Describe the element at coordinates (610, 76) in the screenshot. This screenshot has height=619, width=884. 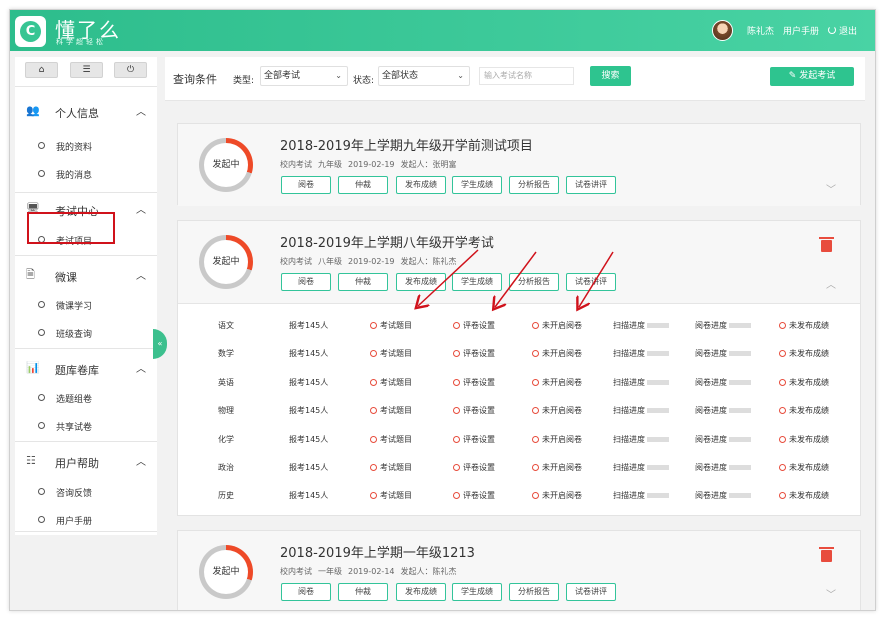
I see `search-button: 搜索` at that location.